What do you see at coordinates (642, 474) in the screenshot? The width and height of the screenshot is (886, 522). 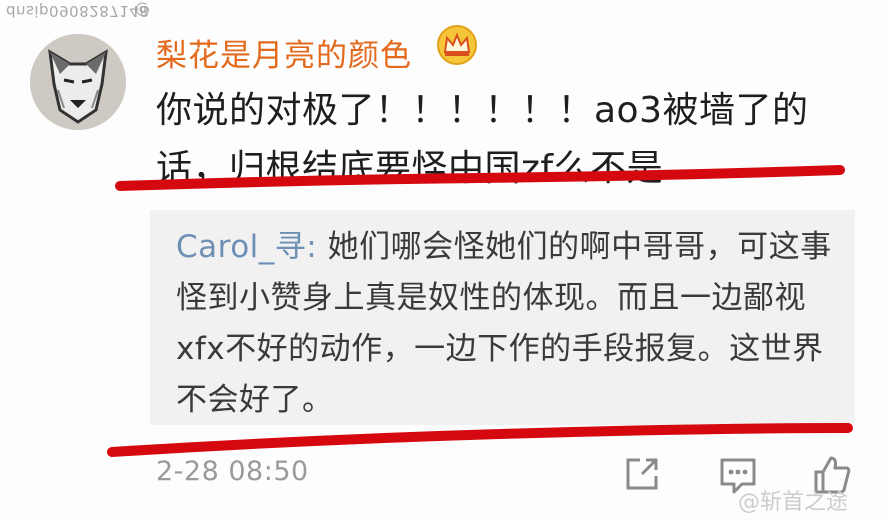 I see `share-icon` at bounding box center [642, 474].